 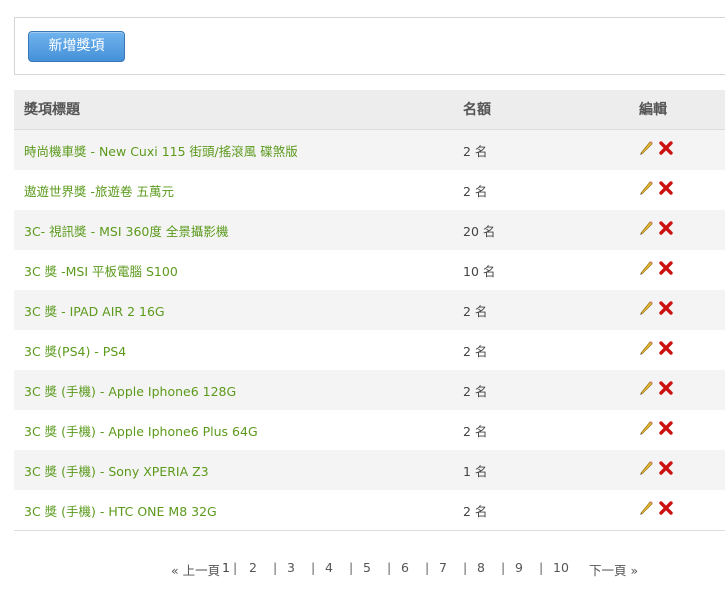 What do you see at coordinates (291, 567) in the screenshot?
I see `page-link-3: 3` at bounding box center [291, 567].